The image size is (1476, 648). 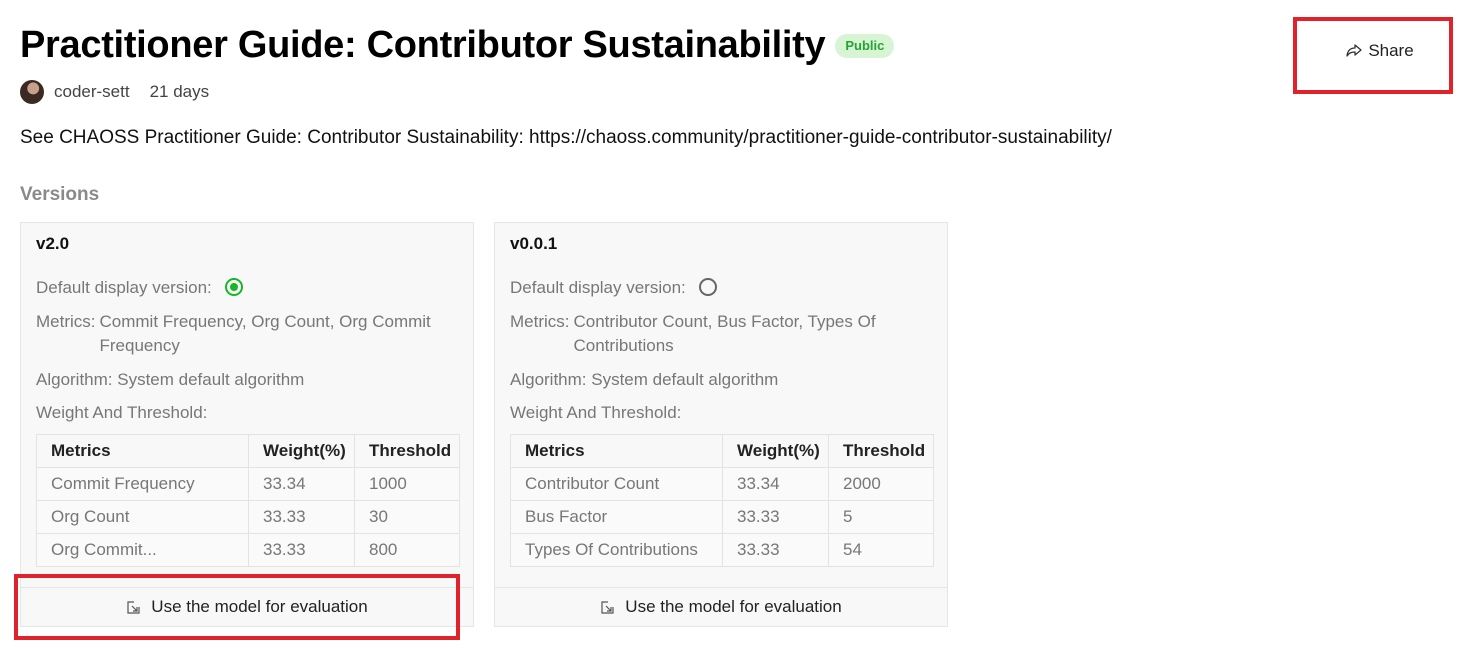 What do you see at coordinates (1391, 50) in the screenshot?
I see `share-label: Share` at bounding box center [1391, 50].